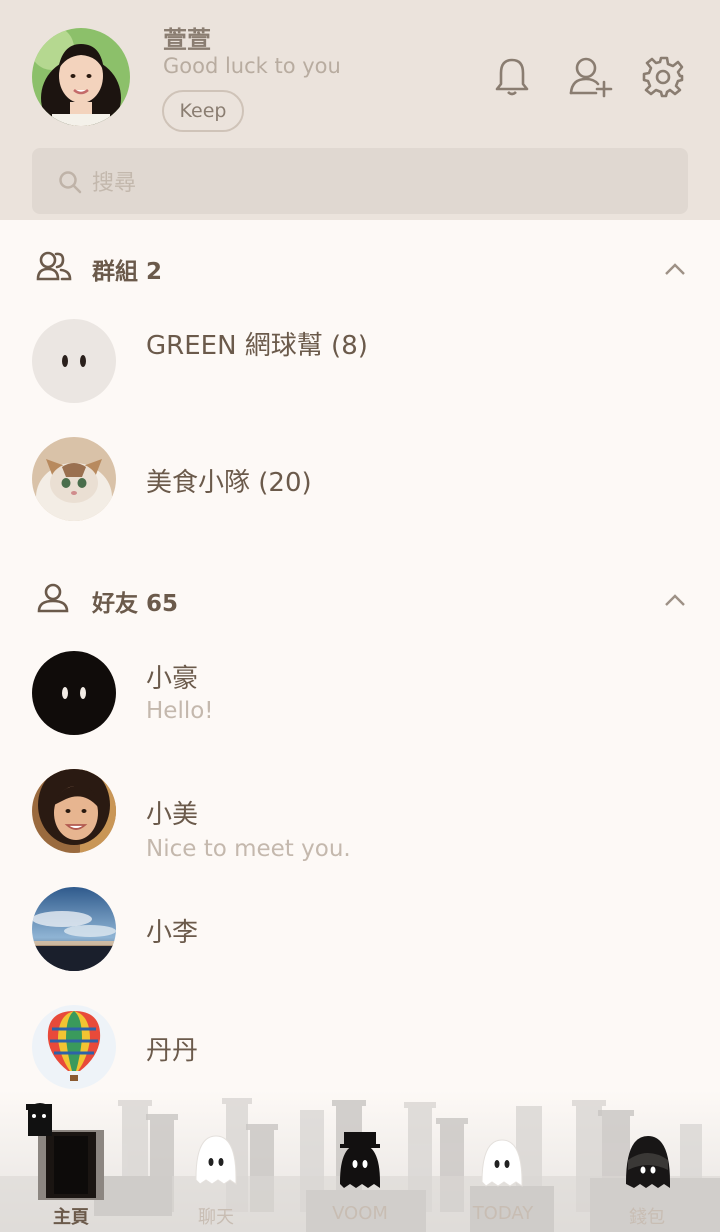  I want to click on friend-status: Hello!, so click(180, 711).